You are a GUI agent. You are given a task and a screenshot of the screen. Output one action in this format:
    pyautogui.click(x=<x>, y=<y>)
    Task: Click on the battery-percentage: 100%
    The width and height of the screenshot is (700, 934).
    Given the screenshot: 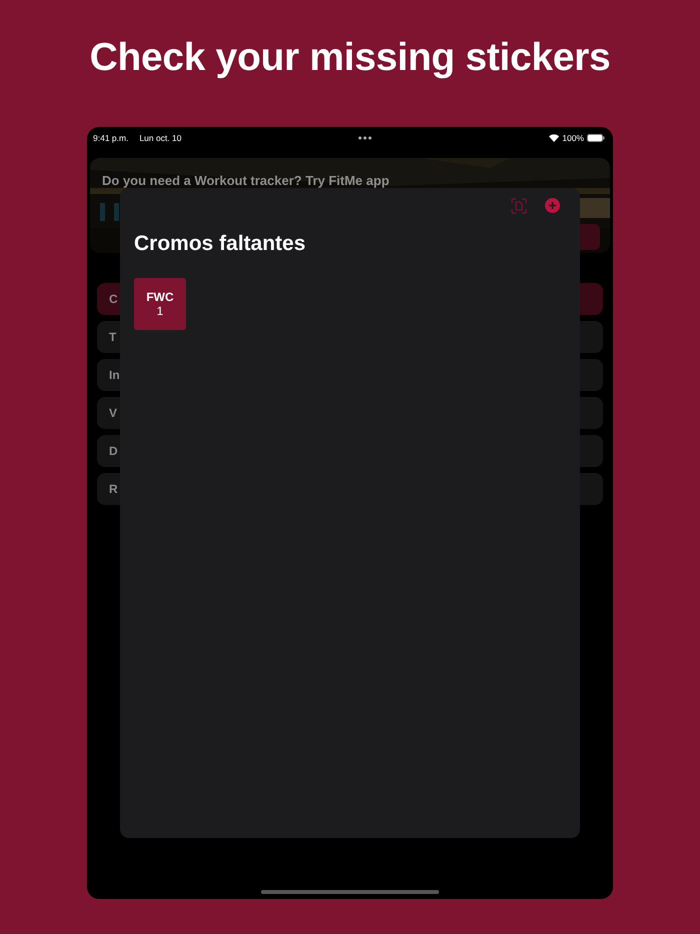 What is the action you would take?
    pyautogui.click(x=573, y=138)
    